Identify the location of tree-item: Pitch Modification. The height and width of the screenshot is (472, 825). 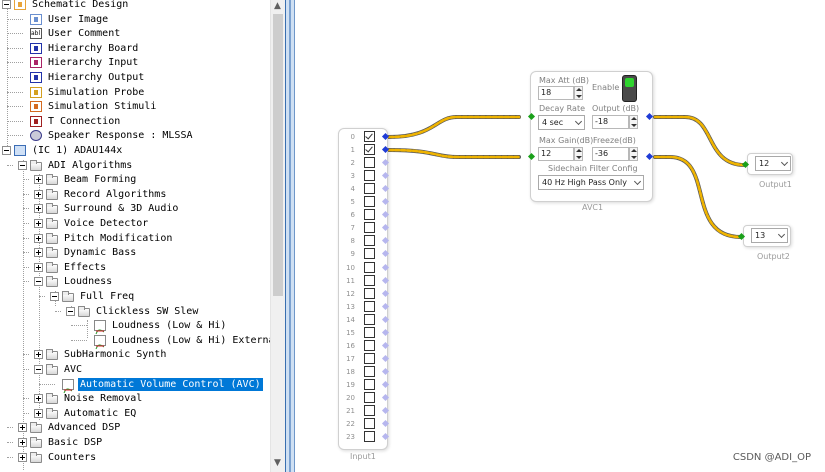
(135, 238).